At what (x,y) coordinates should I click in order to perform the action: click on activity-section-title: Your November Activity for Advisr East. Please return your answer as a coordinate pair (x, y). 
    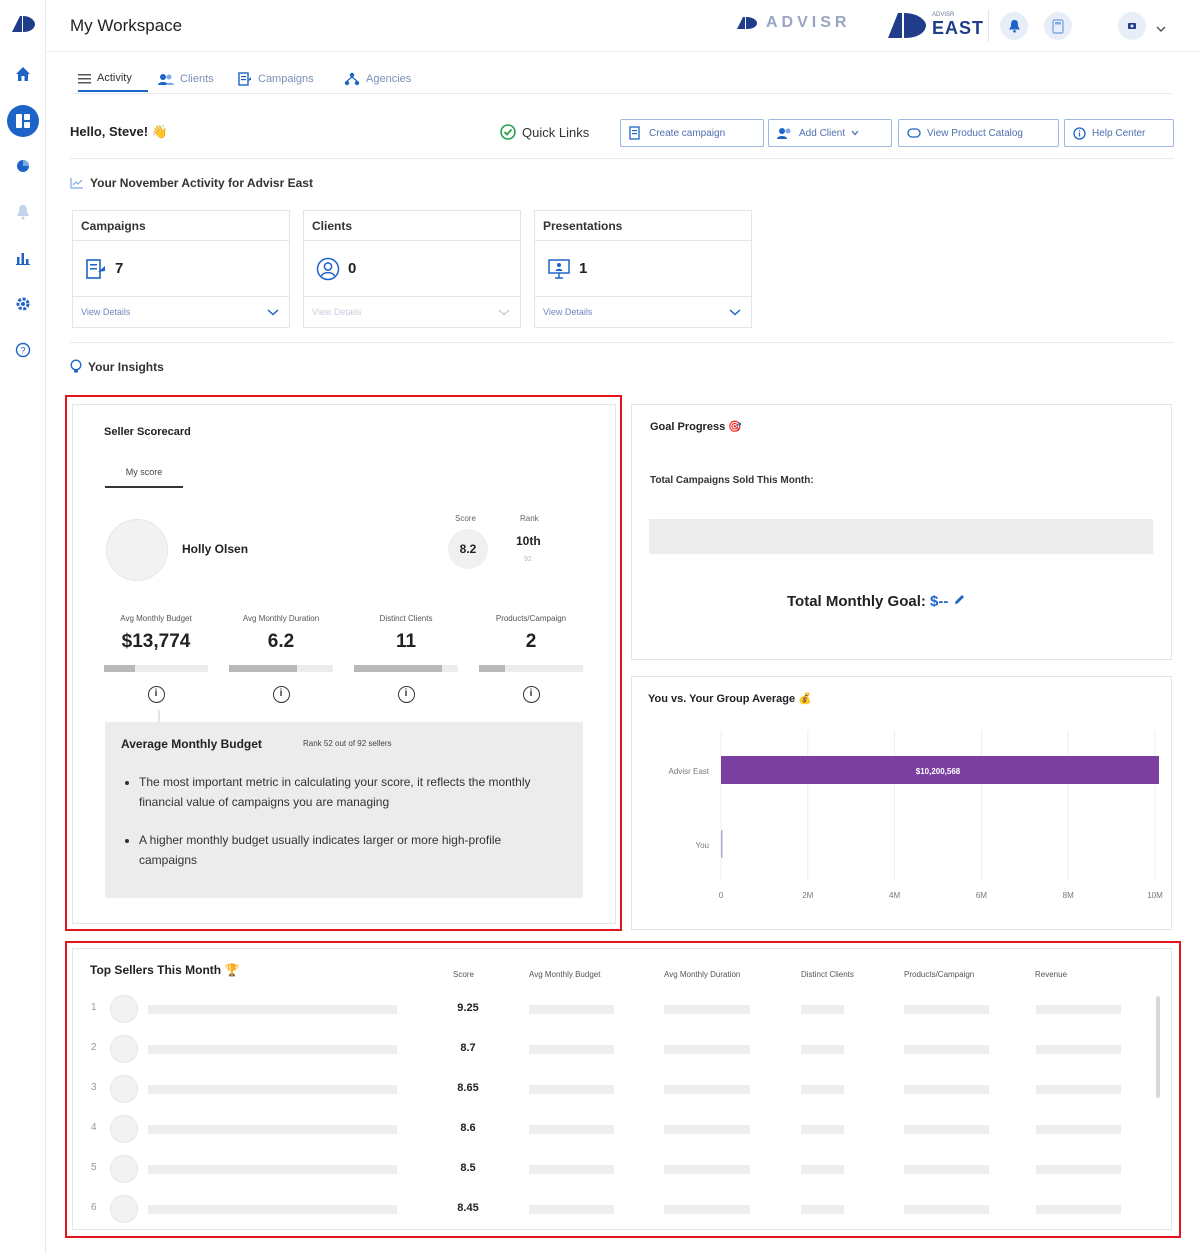
    Looking at the image, I should click on (191, 183).